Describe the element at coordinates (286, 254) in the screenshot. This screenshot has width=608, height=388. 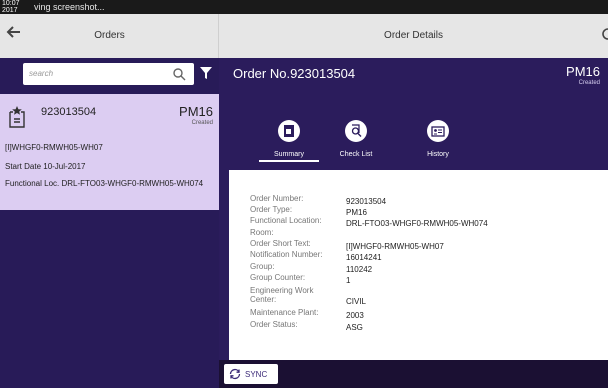
I see `detail-label: Notification Number:` at that location.